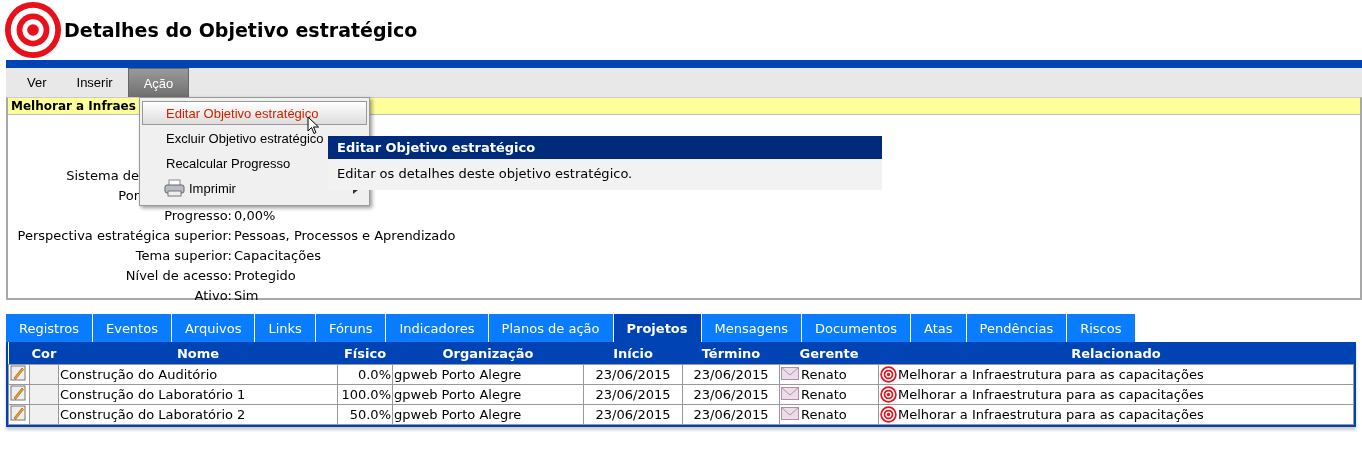 Image resolution: width=1362 pixels, height=450 pixels. What do you see at coordinates (1116, 353) in the screenshot?
I see `column-header: Relacionado` at bounding box center [1116, 353].